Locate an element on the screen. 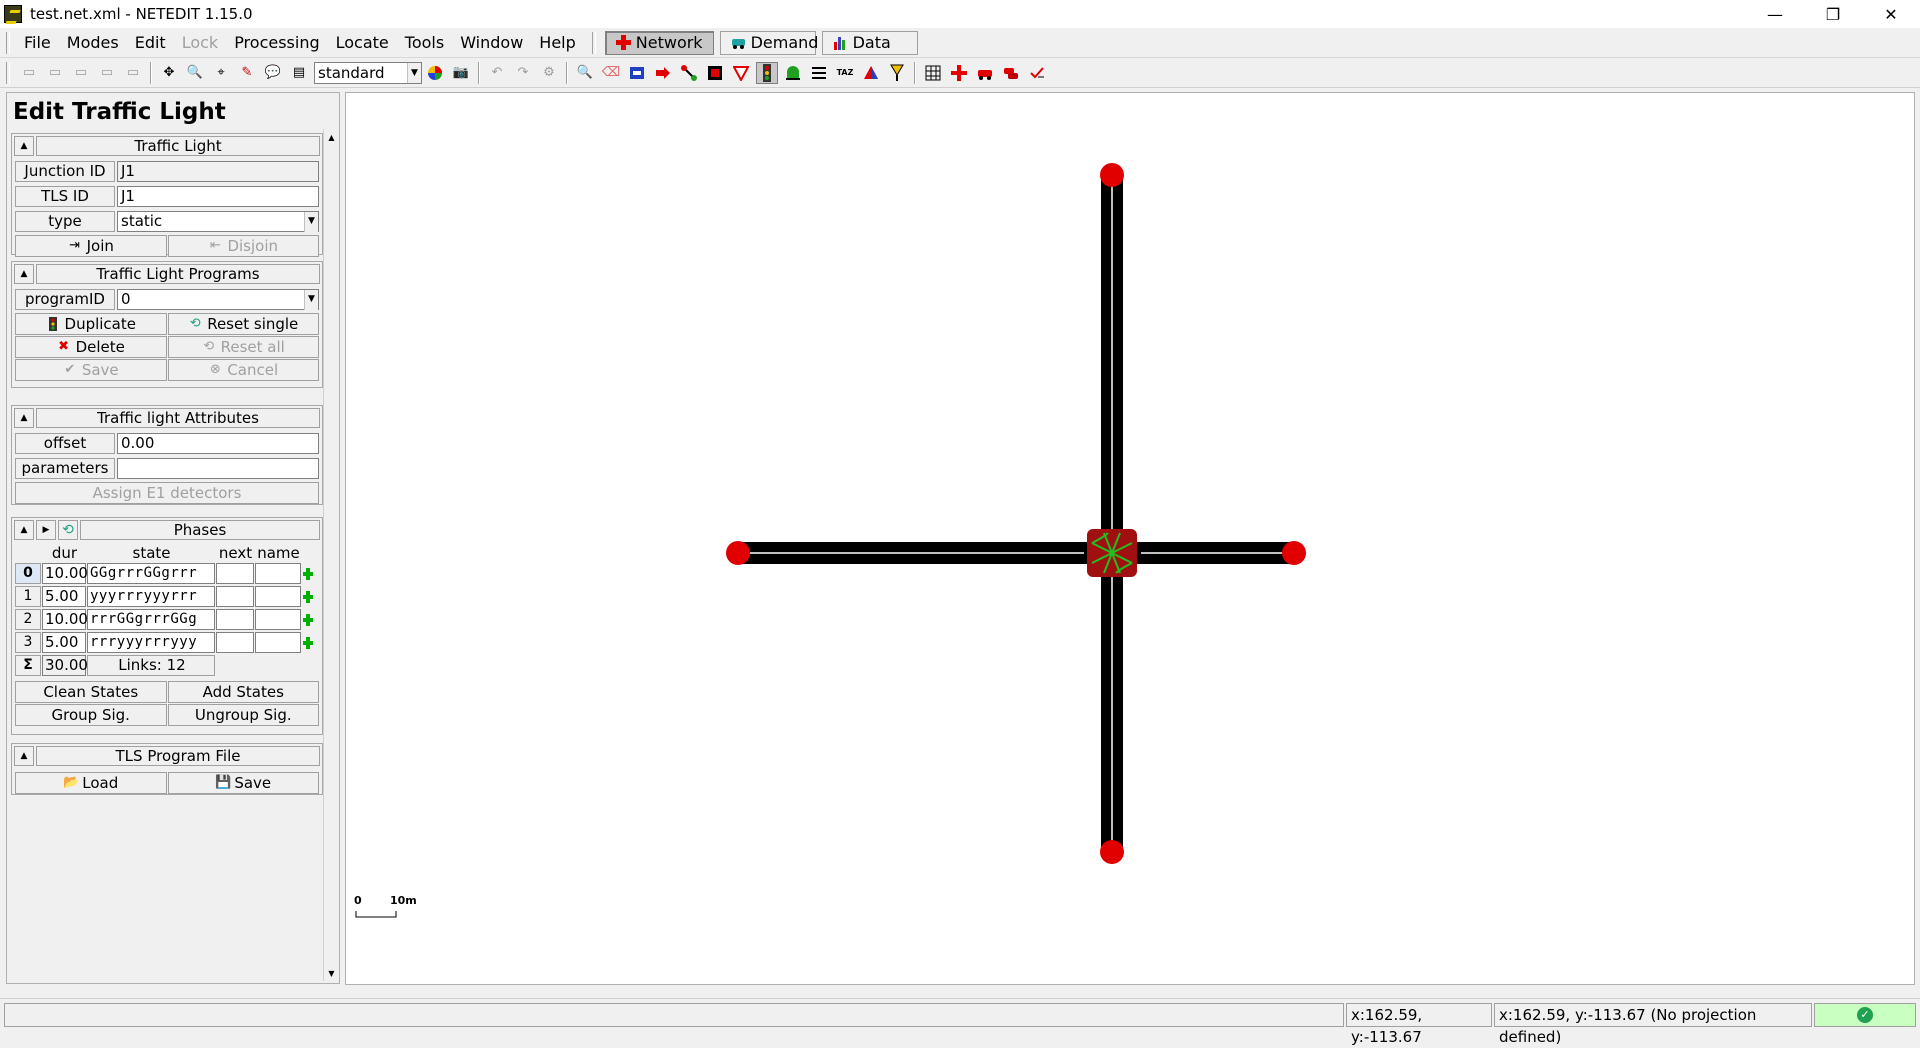  phase-row: 3 5.00 rrryyyrrryyy is located at coordinates (167, 642).